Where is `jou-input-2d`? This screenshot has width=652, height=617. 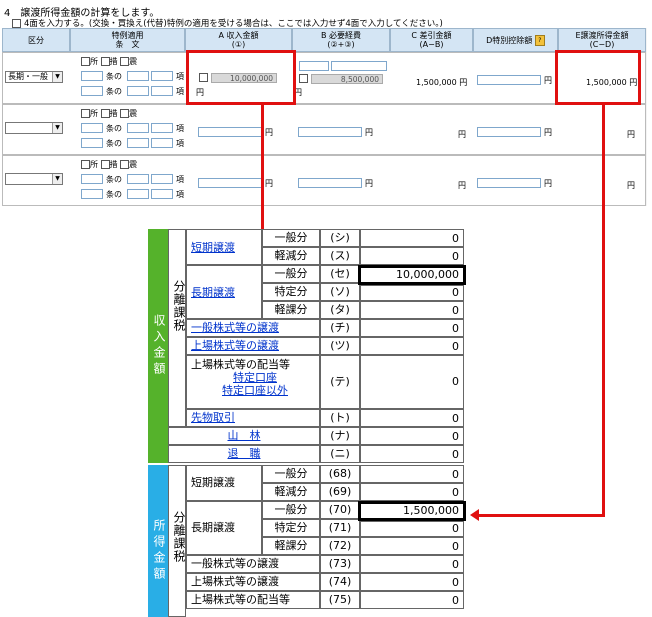 jou-input-2d is located at coordinates (92, 143).